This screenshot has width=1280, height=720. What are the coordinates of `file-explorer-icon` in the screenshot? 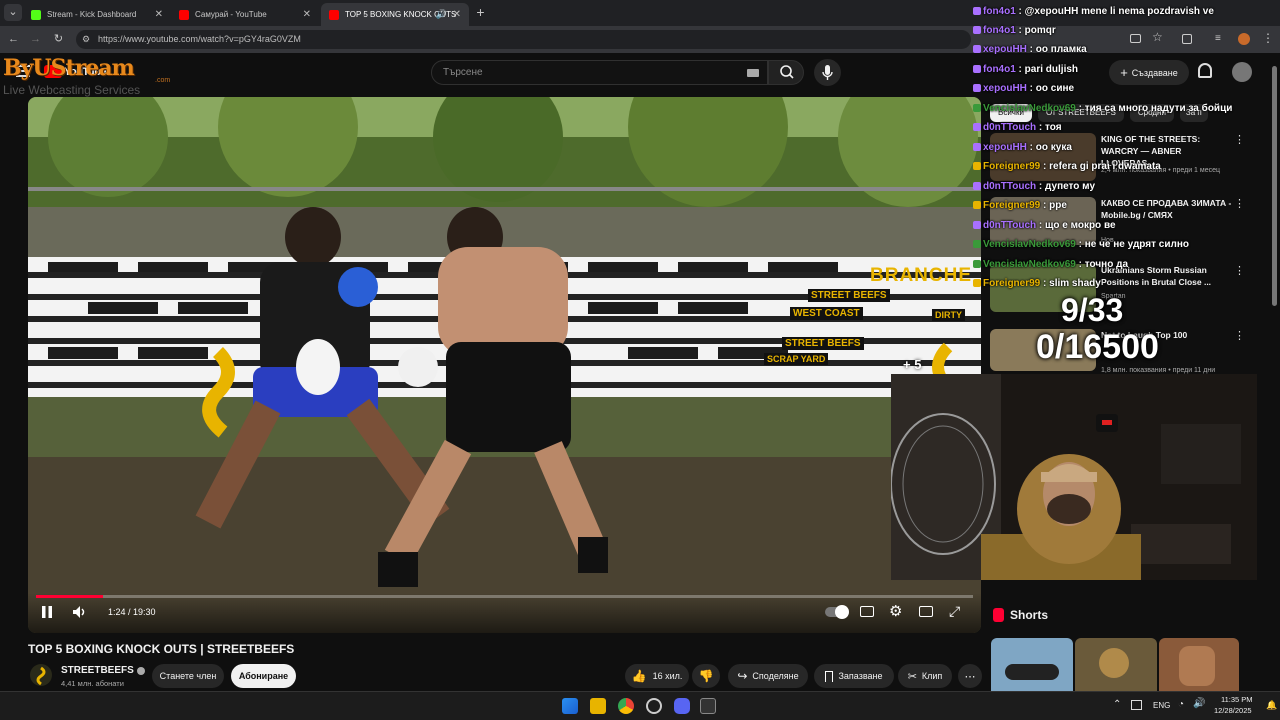 It's located at (598, 706).